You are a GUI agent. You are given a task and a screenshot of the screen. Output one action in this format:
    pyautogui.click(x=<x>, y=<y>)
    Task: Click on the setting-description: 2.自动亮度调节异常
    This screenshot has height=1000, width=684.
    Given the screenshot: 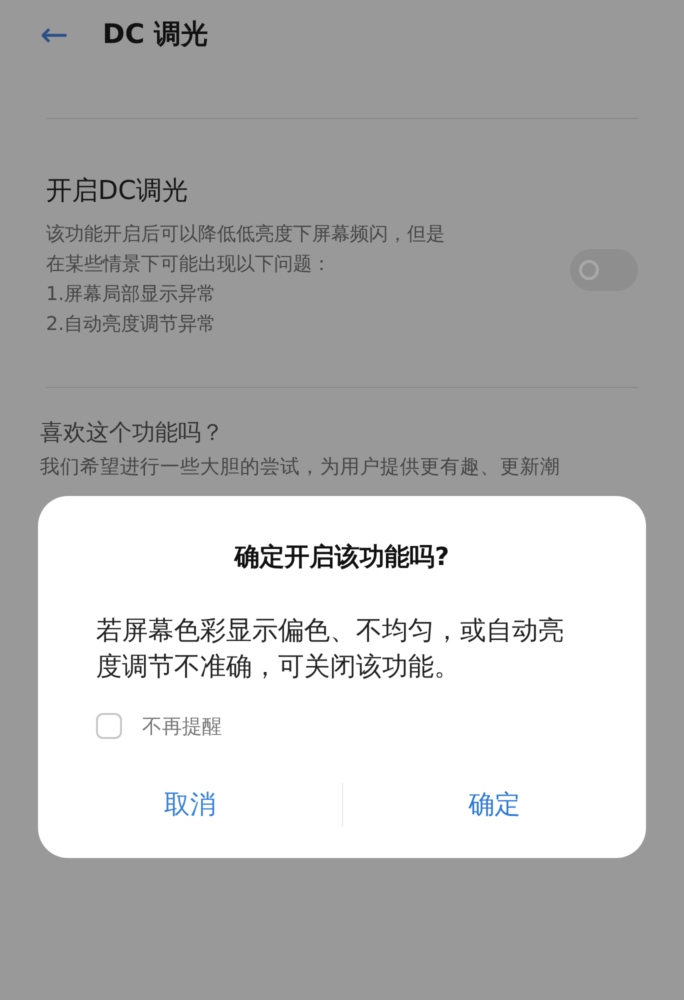 What is the action you would take?
    pyautogui.click(x=132, y=324)
    